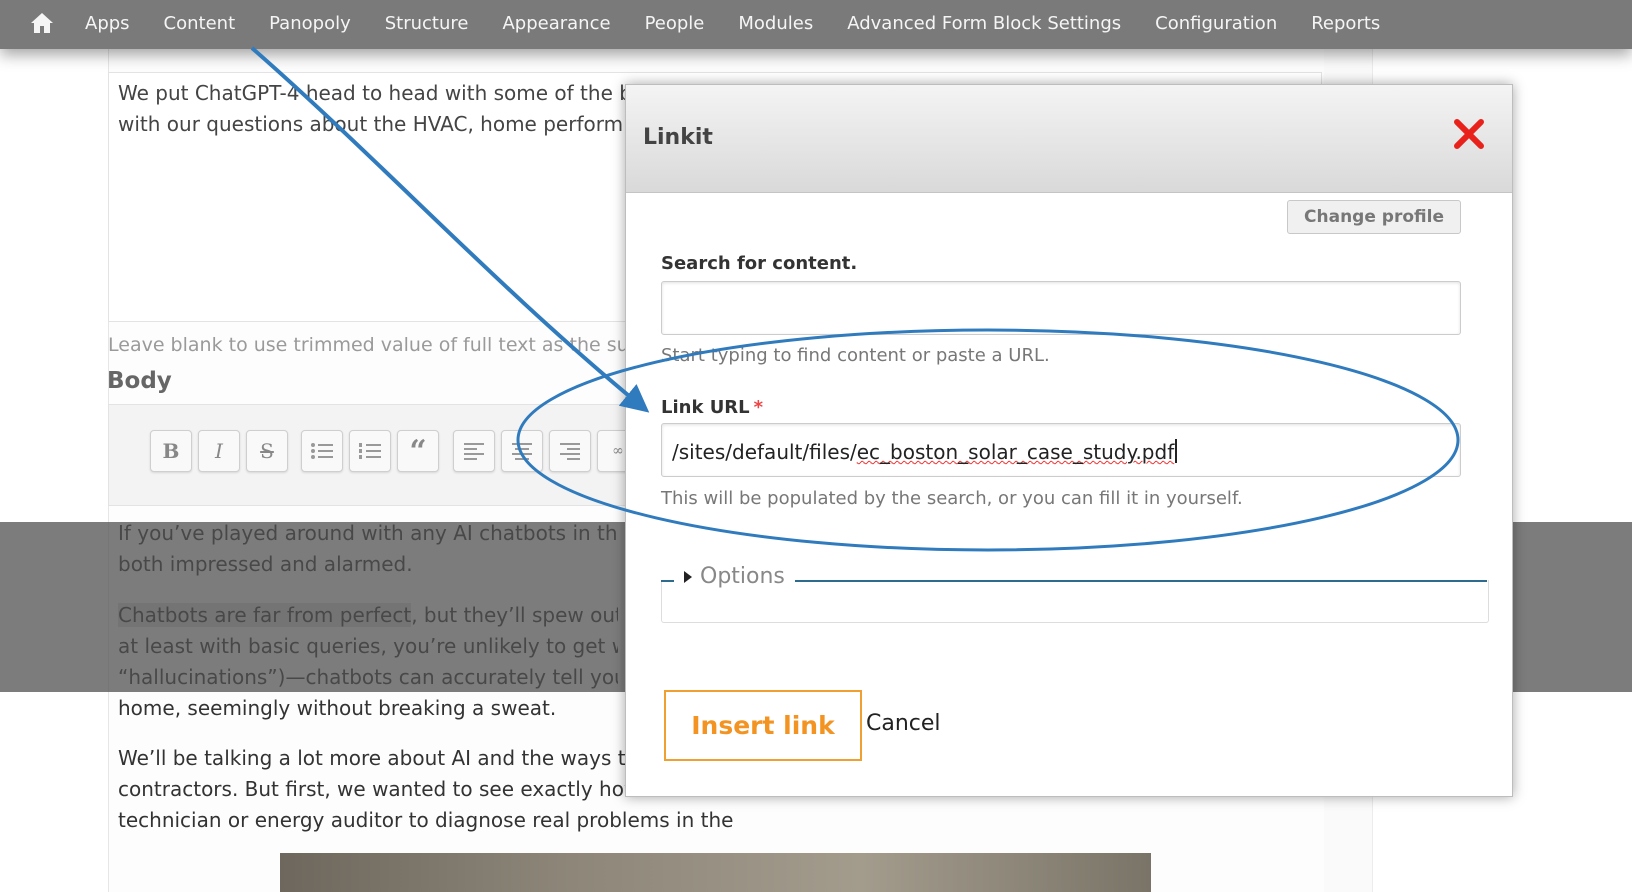  I want to click on toolbar-item-content: Content, so click(200, 23).